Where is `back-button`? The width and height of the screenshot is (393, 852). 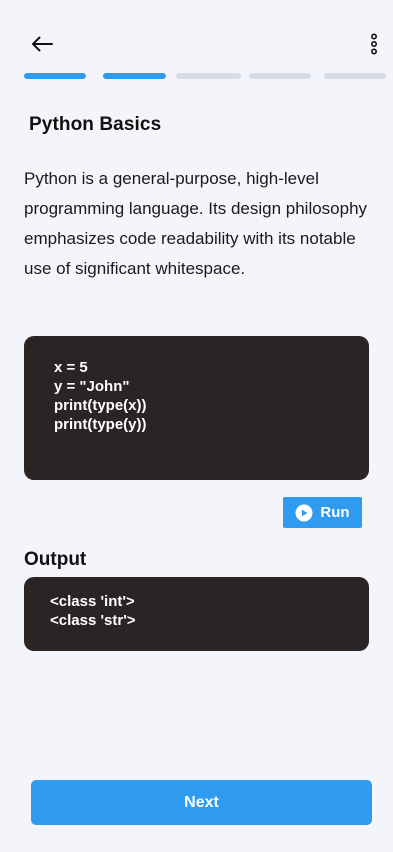
back-button is located at coordinates (42, 44).